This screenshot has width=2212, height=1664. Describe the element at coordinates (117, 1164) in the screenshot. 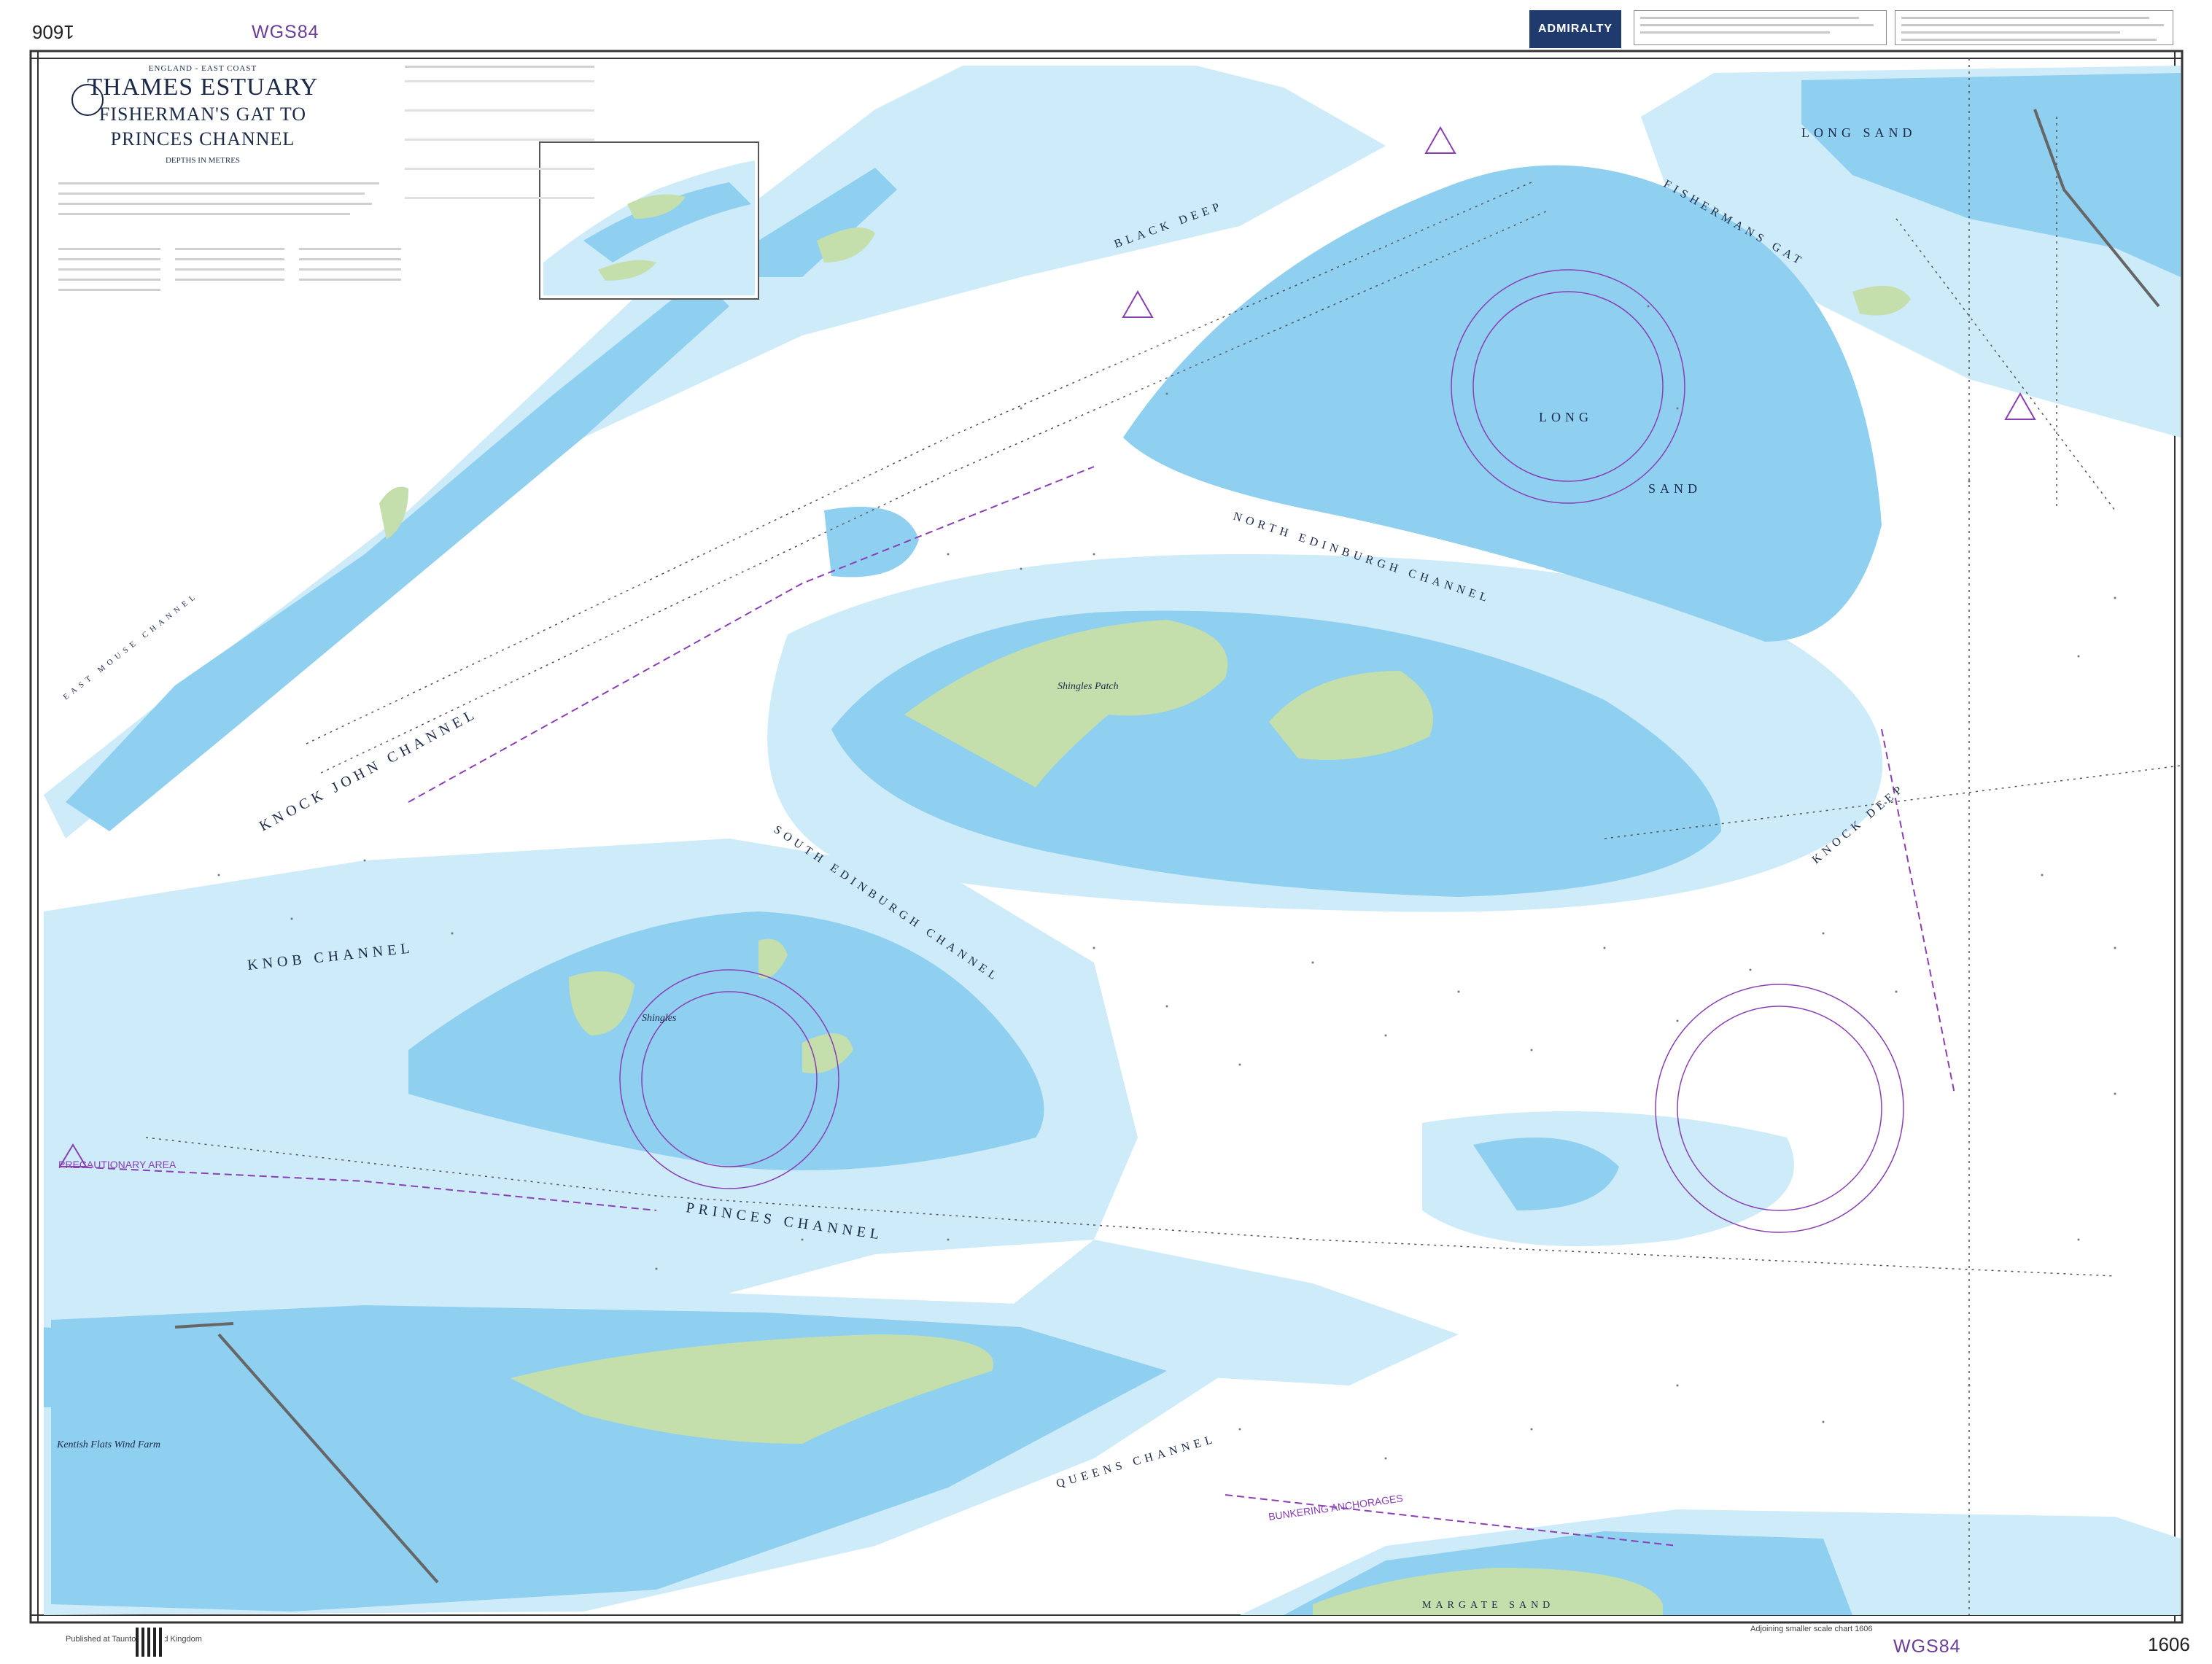

I see `label-precautionary: PRECAUTIONARY AREA` at that location.